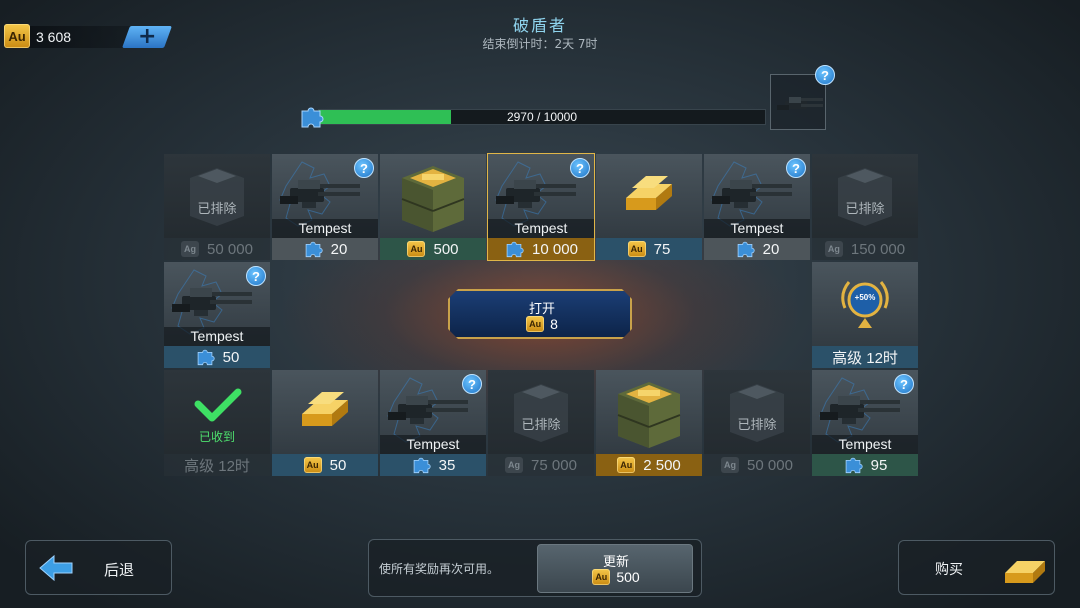 This screenshot has height=608, width=1080. What do you see at coordinates (216, 437) in the screenshot?
I see `collected-label: 已收到` at bounding box center [216, 437].